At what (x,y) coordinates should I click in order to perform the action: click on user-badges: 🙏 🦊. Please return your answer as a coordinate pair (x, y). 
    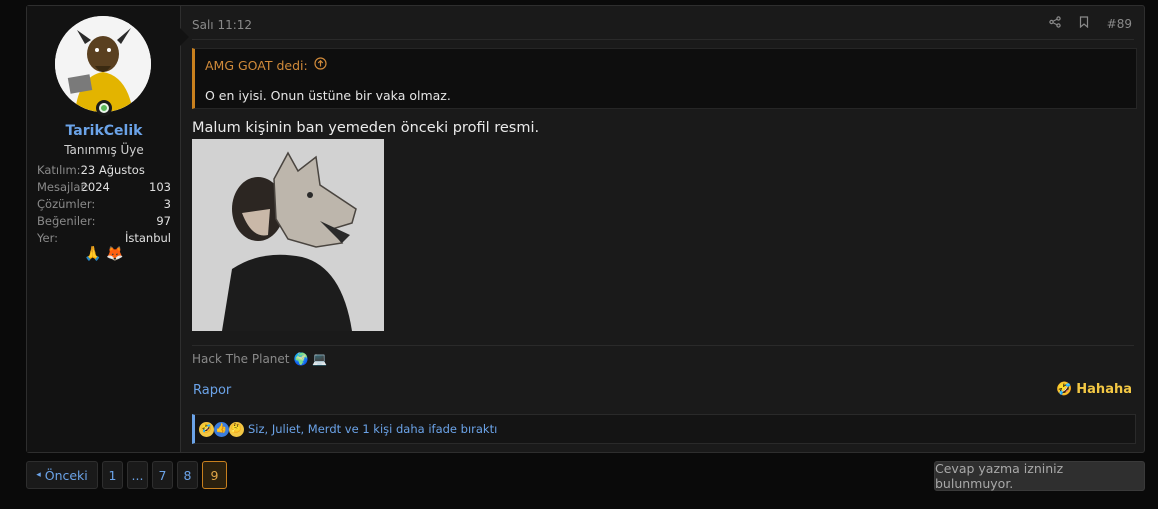
    Looking at the image, I should click on (104, 254).